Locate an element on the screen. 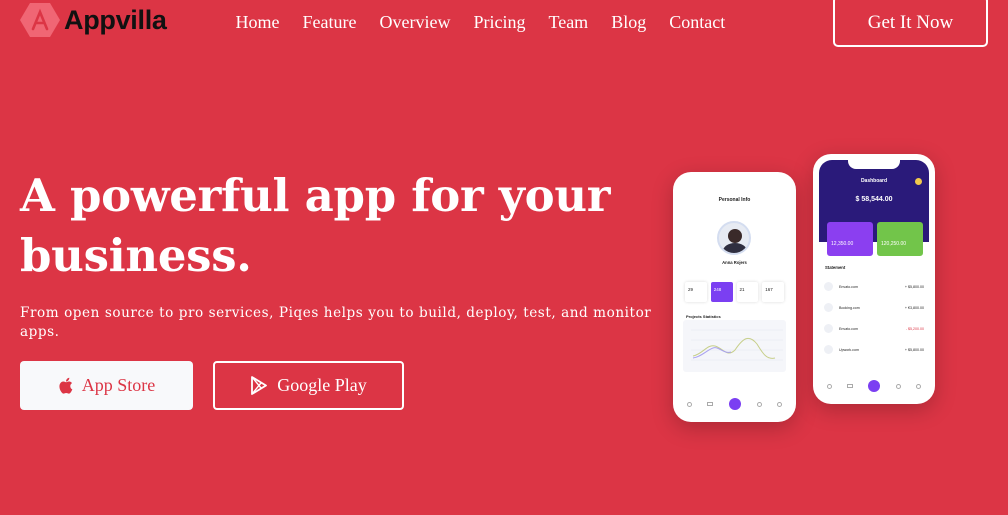 The image size is (1008, 515). nav-overview: Overview is located at coordinates (415, 22).